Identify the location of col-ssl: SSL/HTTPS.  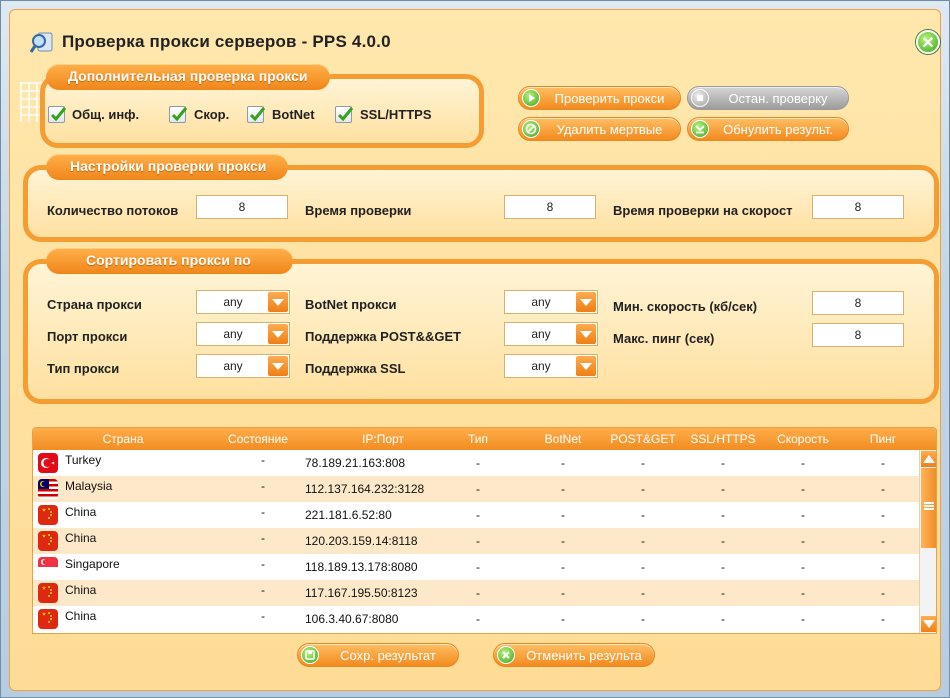
(723, 439).